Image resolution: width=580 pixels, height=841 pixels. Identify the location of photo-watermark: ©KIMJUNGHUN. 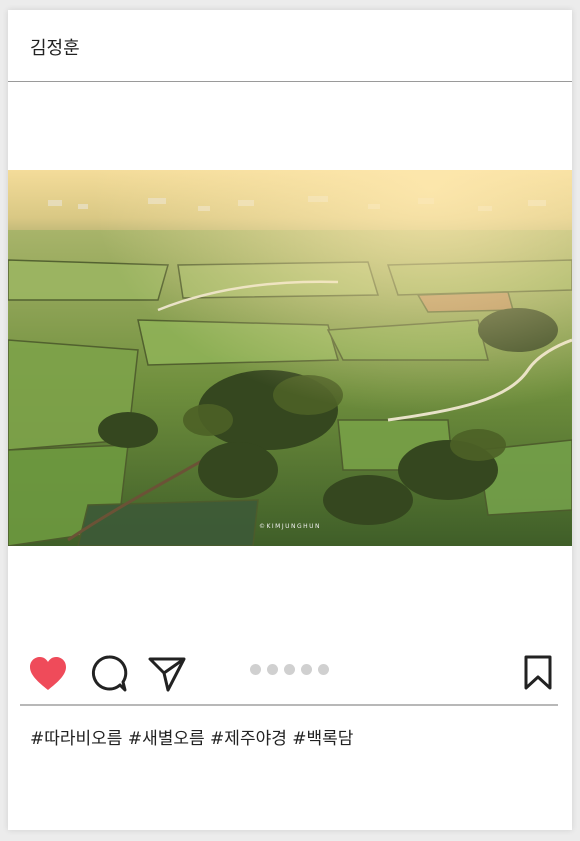
(290, 526).